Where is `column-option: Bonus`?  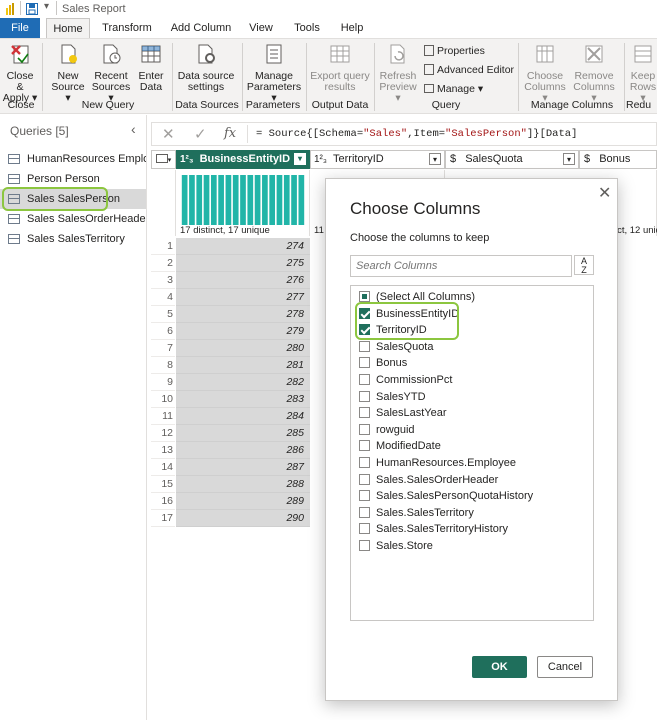 column-option: Bonus is located at coordinates (383, 363).